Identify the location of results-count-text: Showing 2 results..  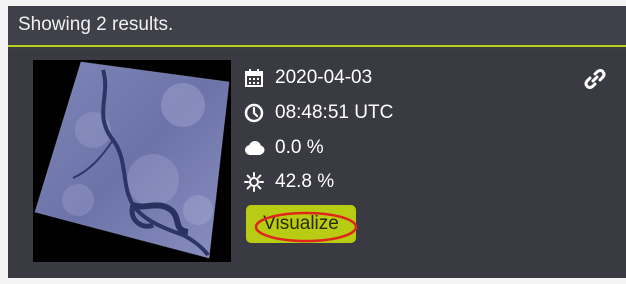
(96, 24).